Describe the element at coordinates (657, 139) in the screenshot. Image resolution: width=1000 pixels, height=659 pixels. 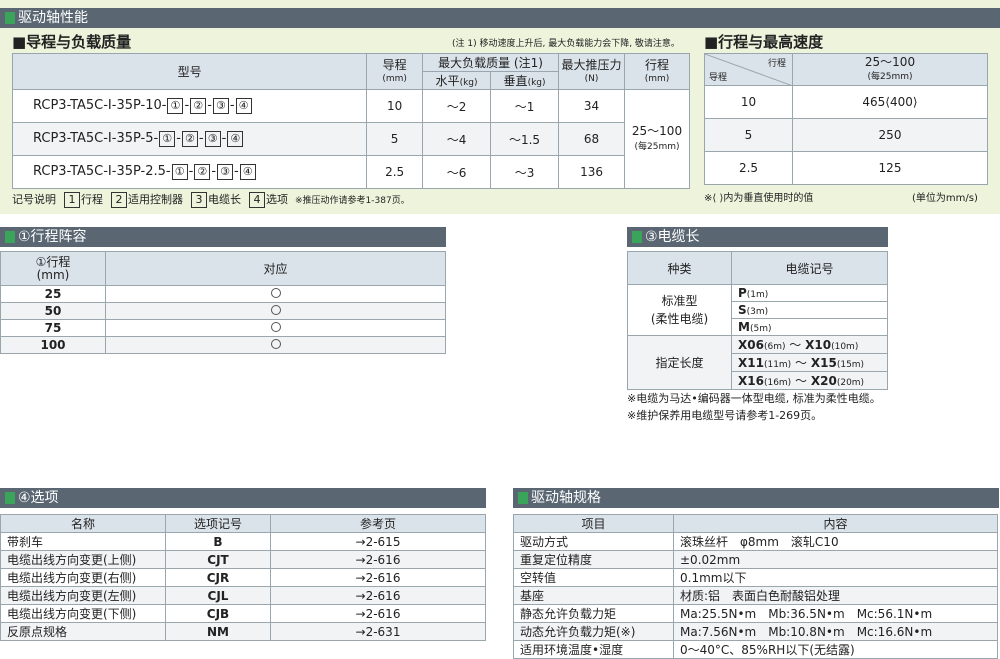
I see `stroke-cell: 25～100 (每25mm)` at that location.